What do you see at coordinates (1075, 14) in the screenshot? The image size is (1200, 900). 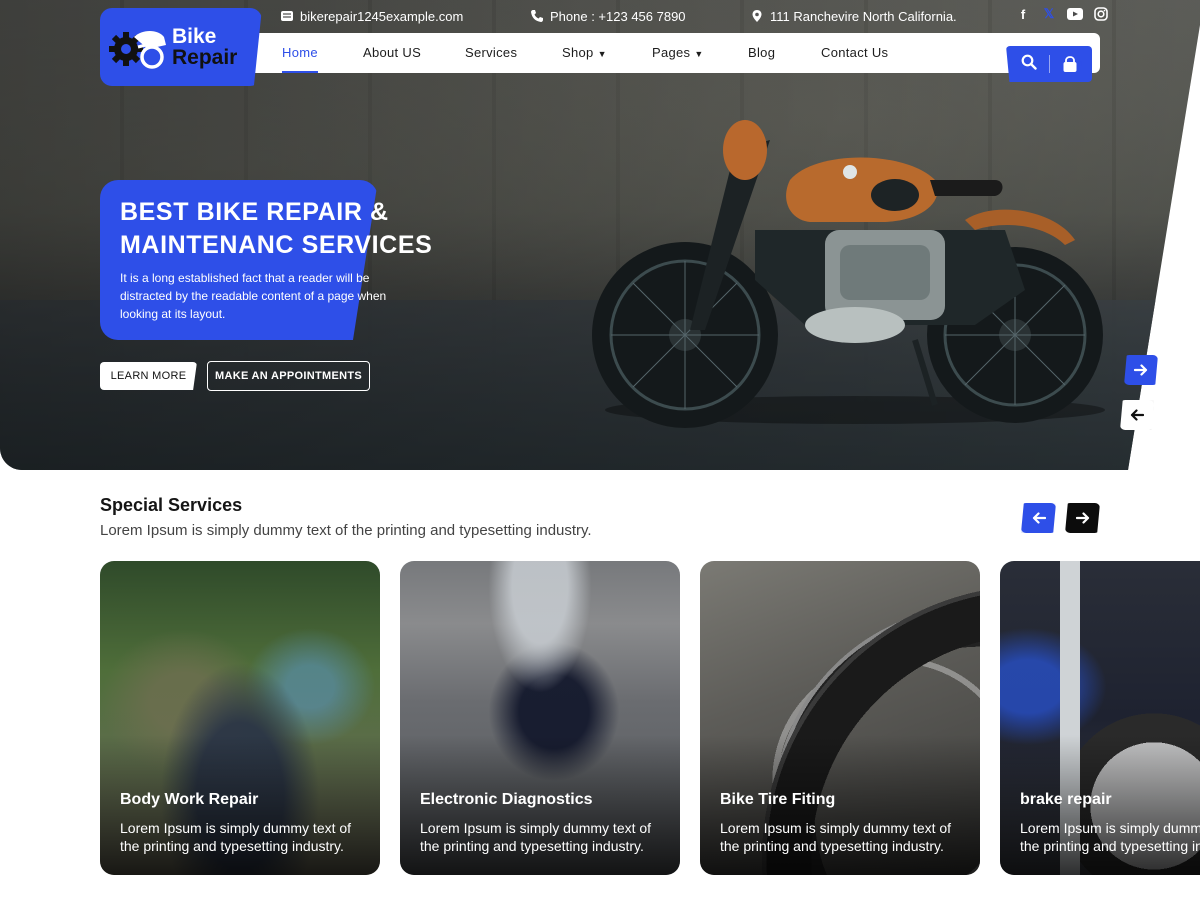 I see `youtube-icon` at bounding box center [1075, 14].